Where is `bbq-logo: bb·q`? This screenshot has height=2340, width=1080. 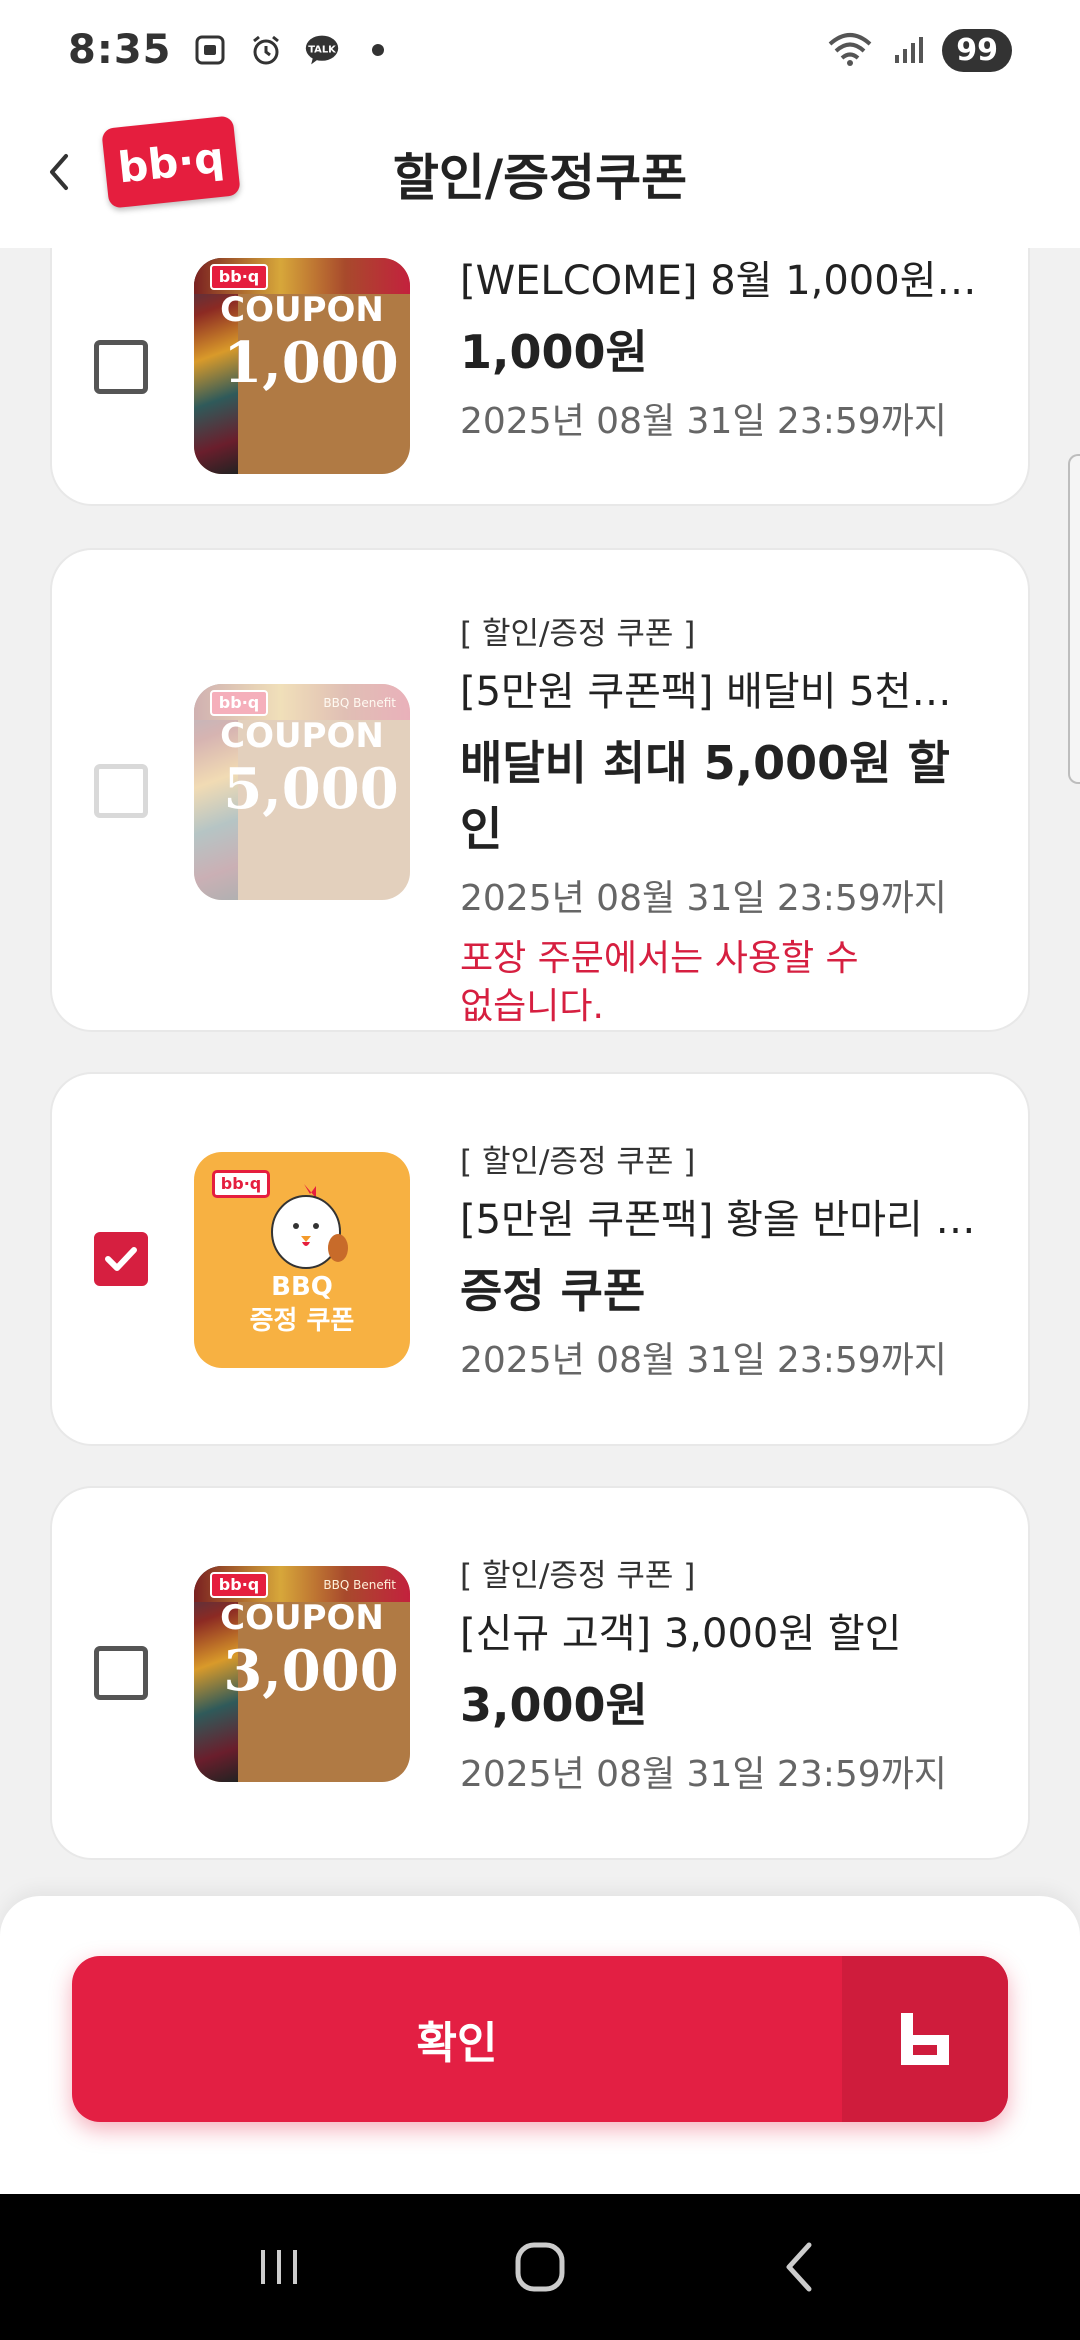 bbq-logo: bb·q is located at coordinates (171, 162).